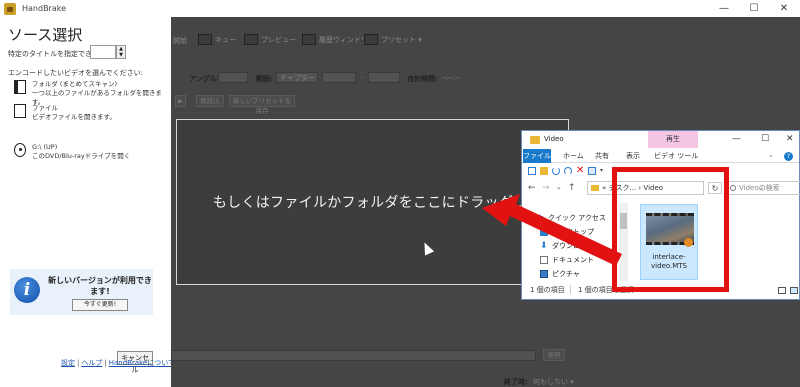 This screenshot has height=387, width=800. I want to click on when-done-label: 終了時:, so click(516, 382).